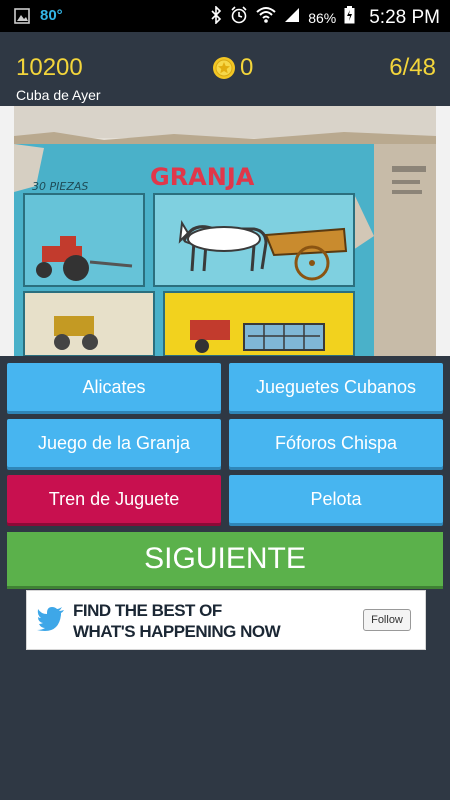 The width and height of the screenshot is (450, 800). I want to click on next-label: SIGUIENTE, so click(225, 558).